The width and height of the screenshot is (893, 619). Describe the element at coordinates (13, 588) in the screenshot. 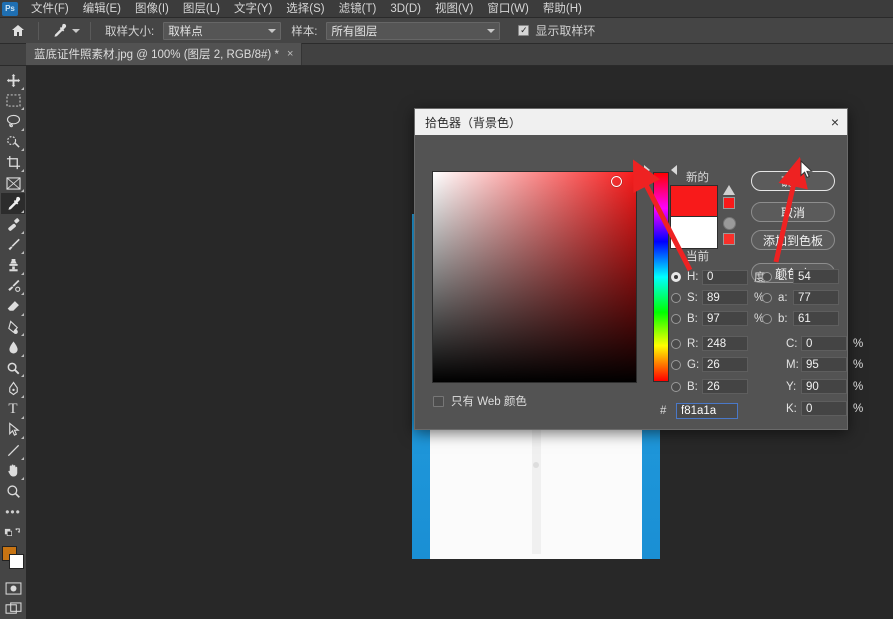

I see `quick-mask-icon` at that location.